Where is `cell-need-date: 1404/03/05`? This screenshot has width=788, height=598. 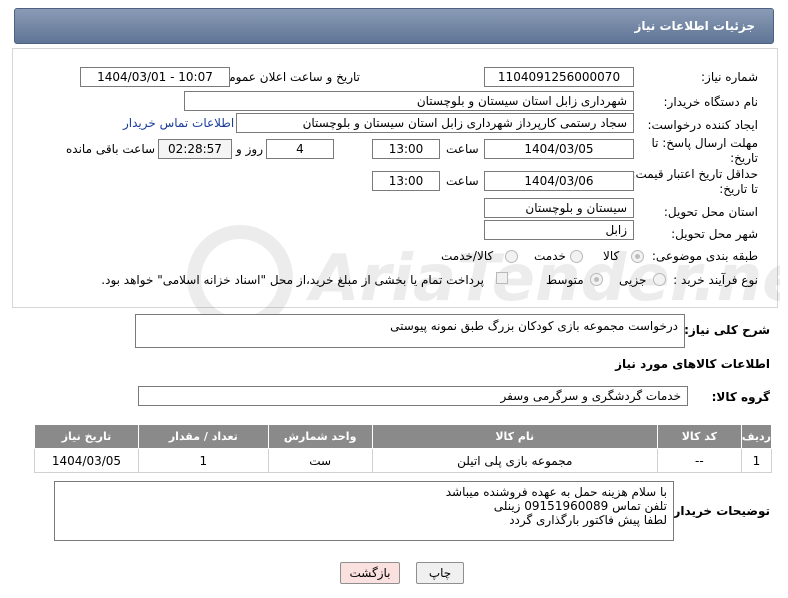 cell-need-date: 1404/03/05 is located at coordinates (86, 460).